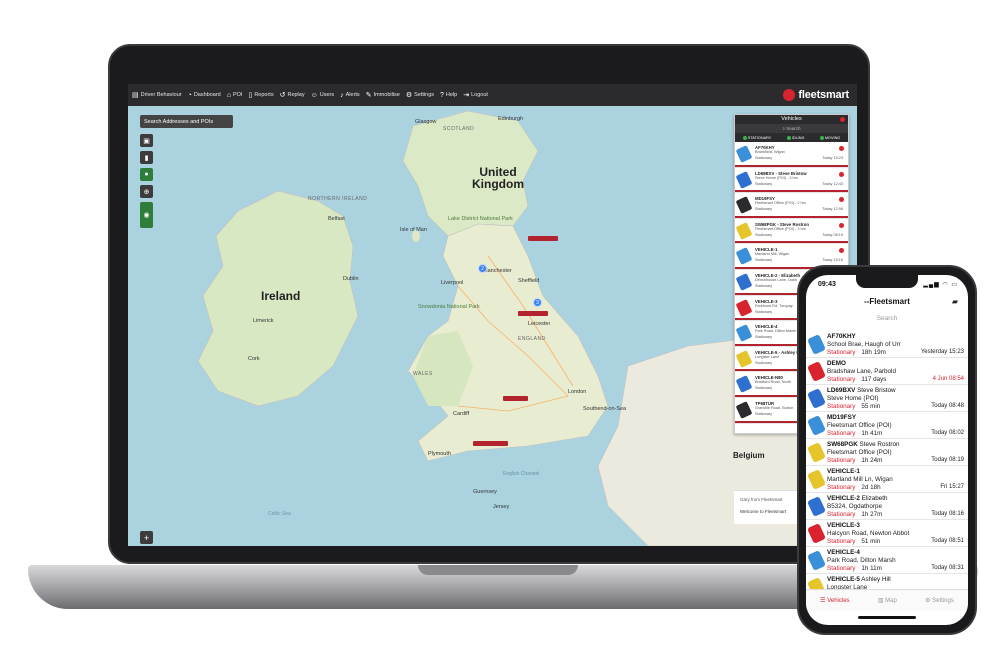 The image size is (1000, 659). What do you see at coordinates (773, 382) in the screenshot?
I see `vehicle-address: Bradford Road, North` at bounding box center [773, 382].